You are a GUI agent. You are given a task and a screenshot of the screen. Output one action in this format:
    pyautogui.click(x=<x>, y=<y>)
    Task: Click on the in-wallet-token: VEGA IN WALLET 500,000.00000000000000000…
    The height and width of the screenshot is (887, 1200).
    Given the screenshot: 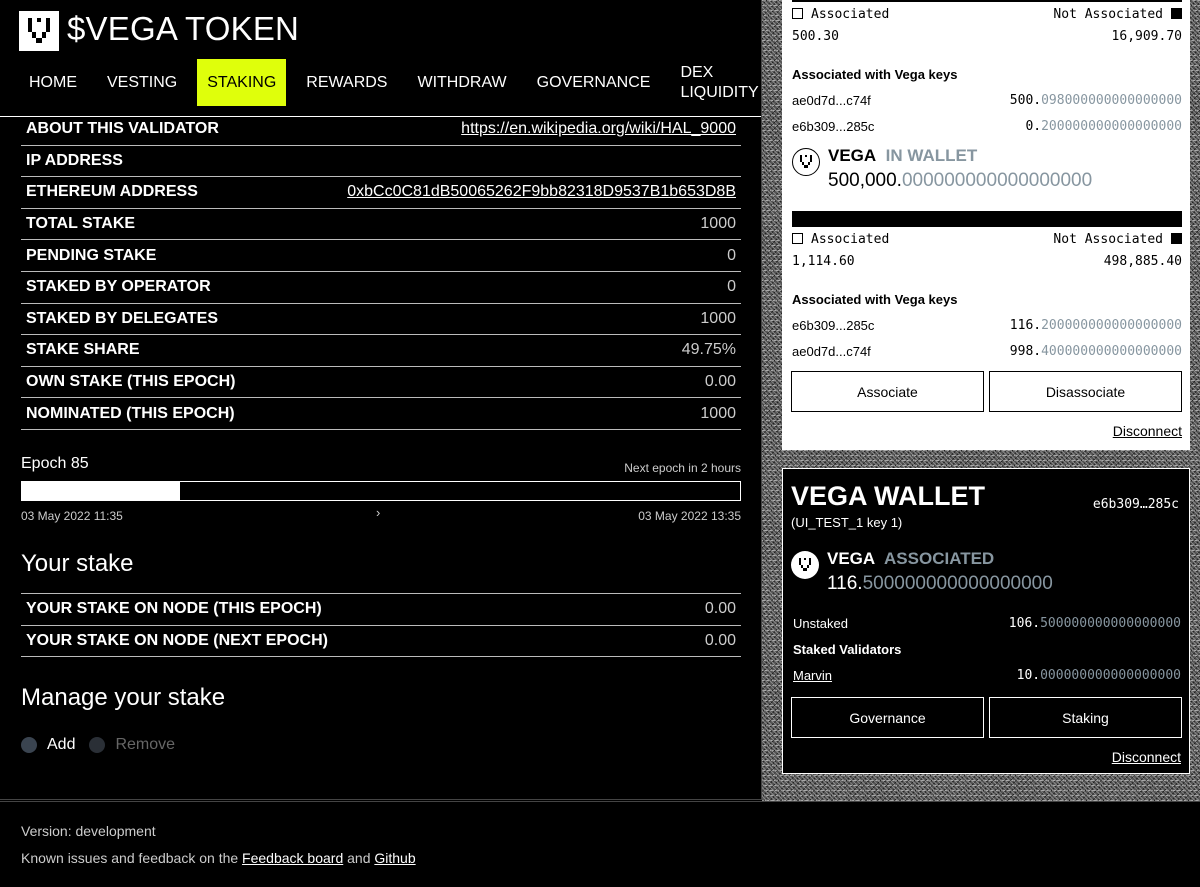 What is the action you would take?
    pyautogui.click(x=942, y=169)
    